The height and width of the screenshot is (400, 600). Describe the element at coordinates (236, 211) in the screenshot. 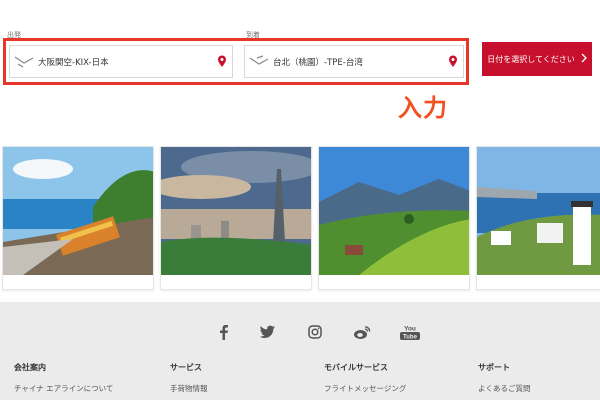

I see `taipei-101-image` at that location.